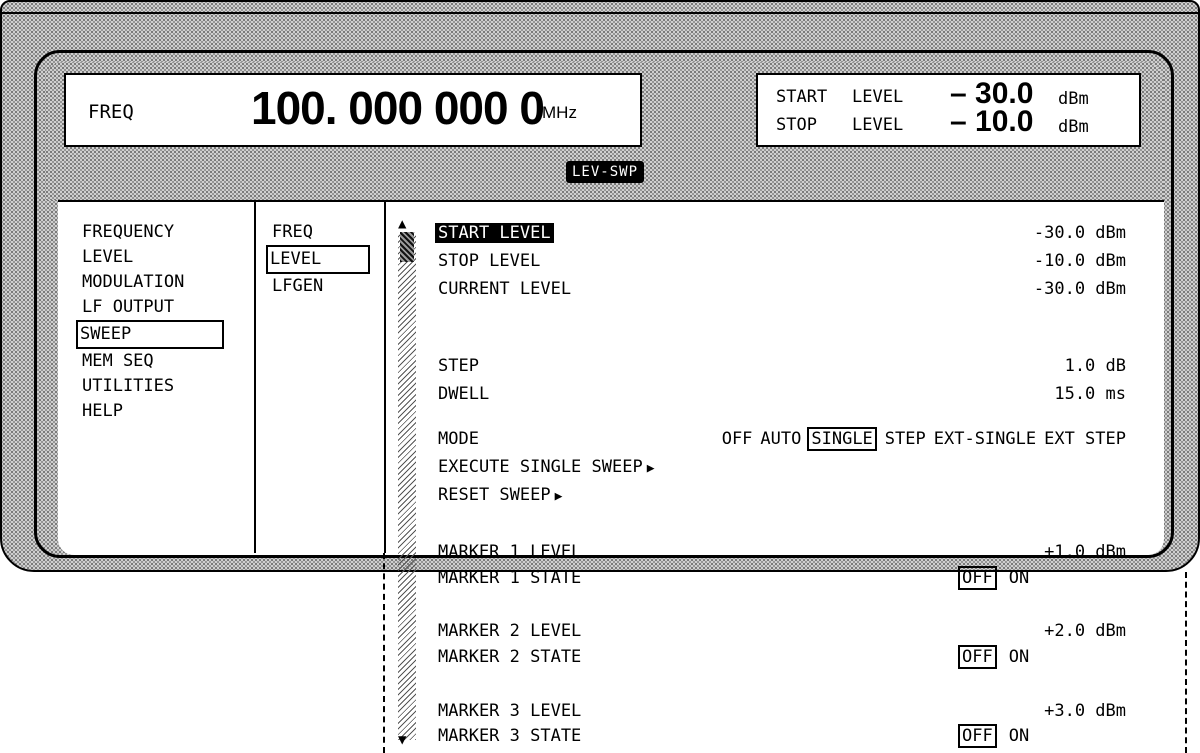 The image size is (1200, 753). What do you see at coordinates (783, 261) in the screenshot?
I see `param-stop-level: STOP LEVEL -10.0 dBm` at bounding box center [783, 261].